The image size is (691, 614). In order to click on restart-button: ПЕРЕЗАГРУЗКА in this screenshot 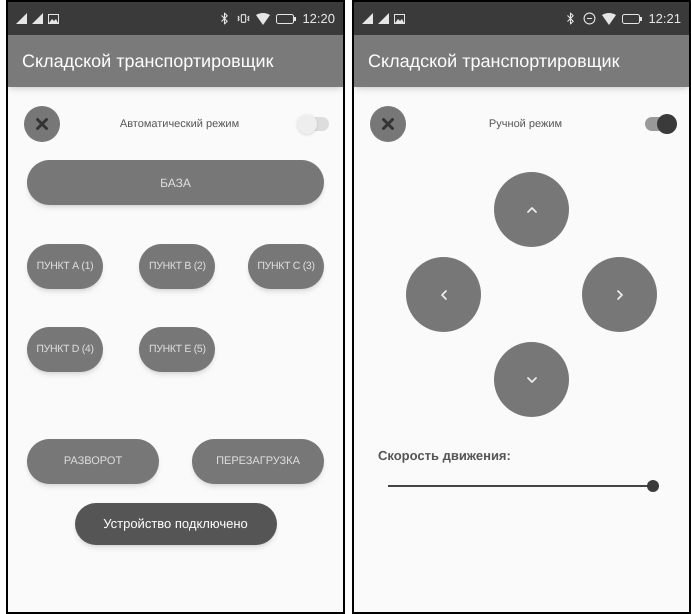, I will do `click(258, 461)`.